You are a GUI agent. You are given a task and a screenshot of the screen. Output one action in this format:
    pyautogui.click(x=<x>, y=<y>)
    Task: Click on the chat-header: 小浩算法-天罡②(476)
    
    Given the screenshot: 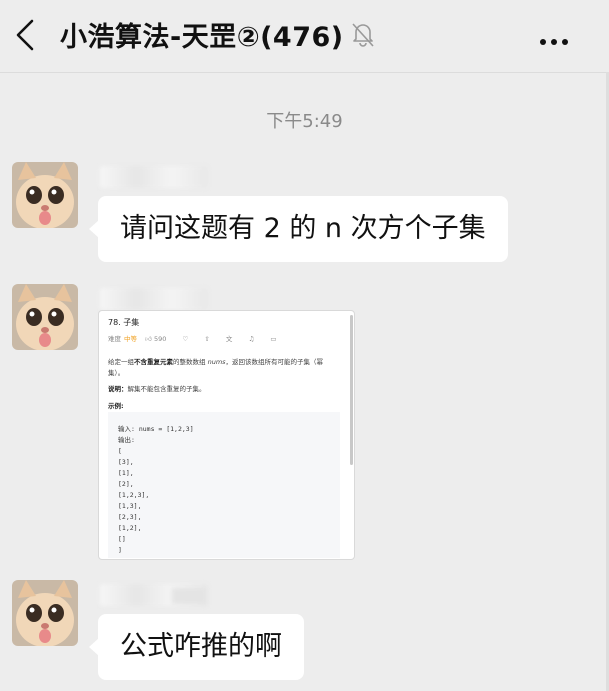 What is the action you would take?
    pyautogui.click(x=304, y=36)
    